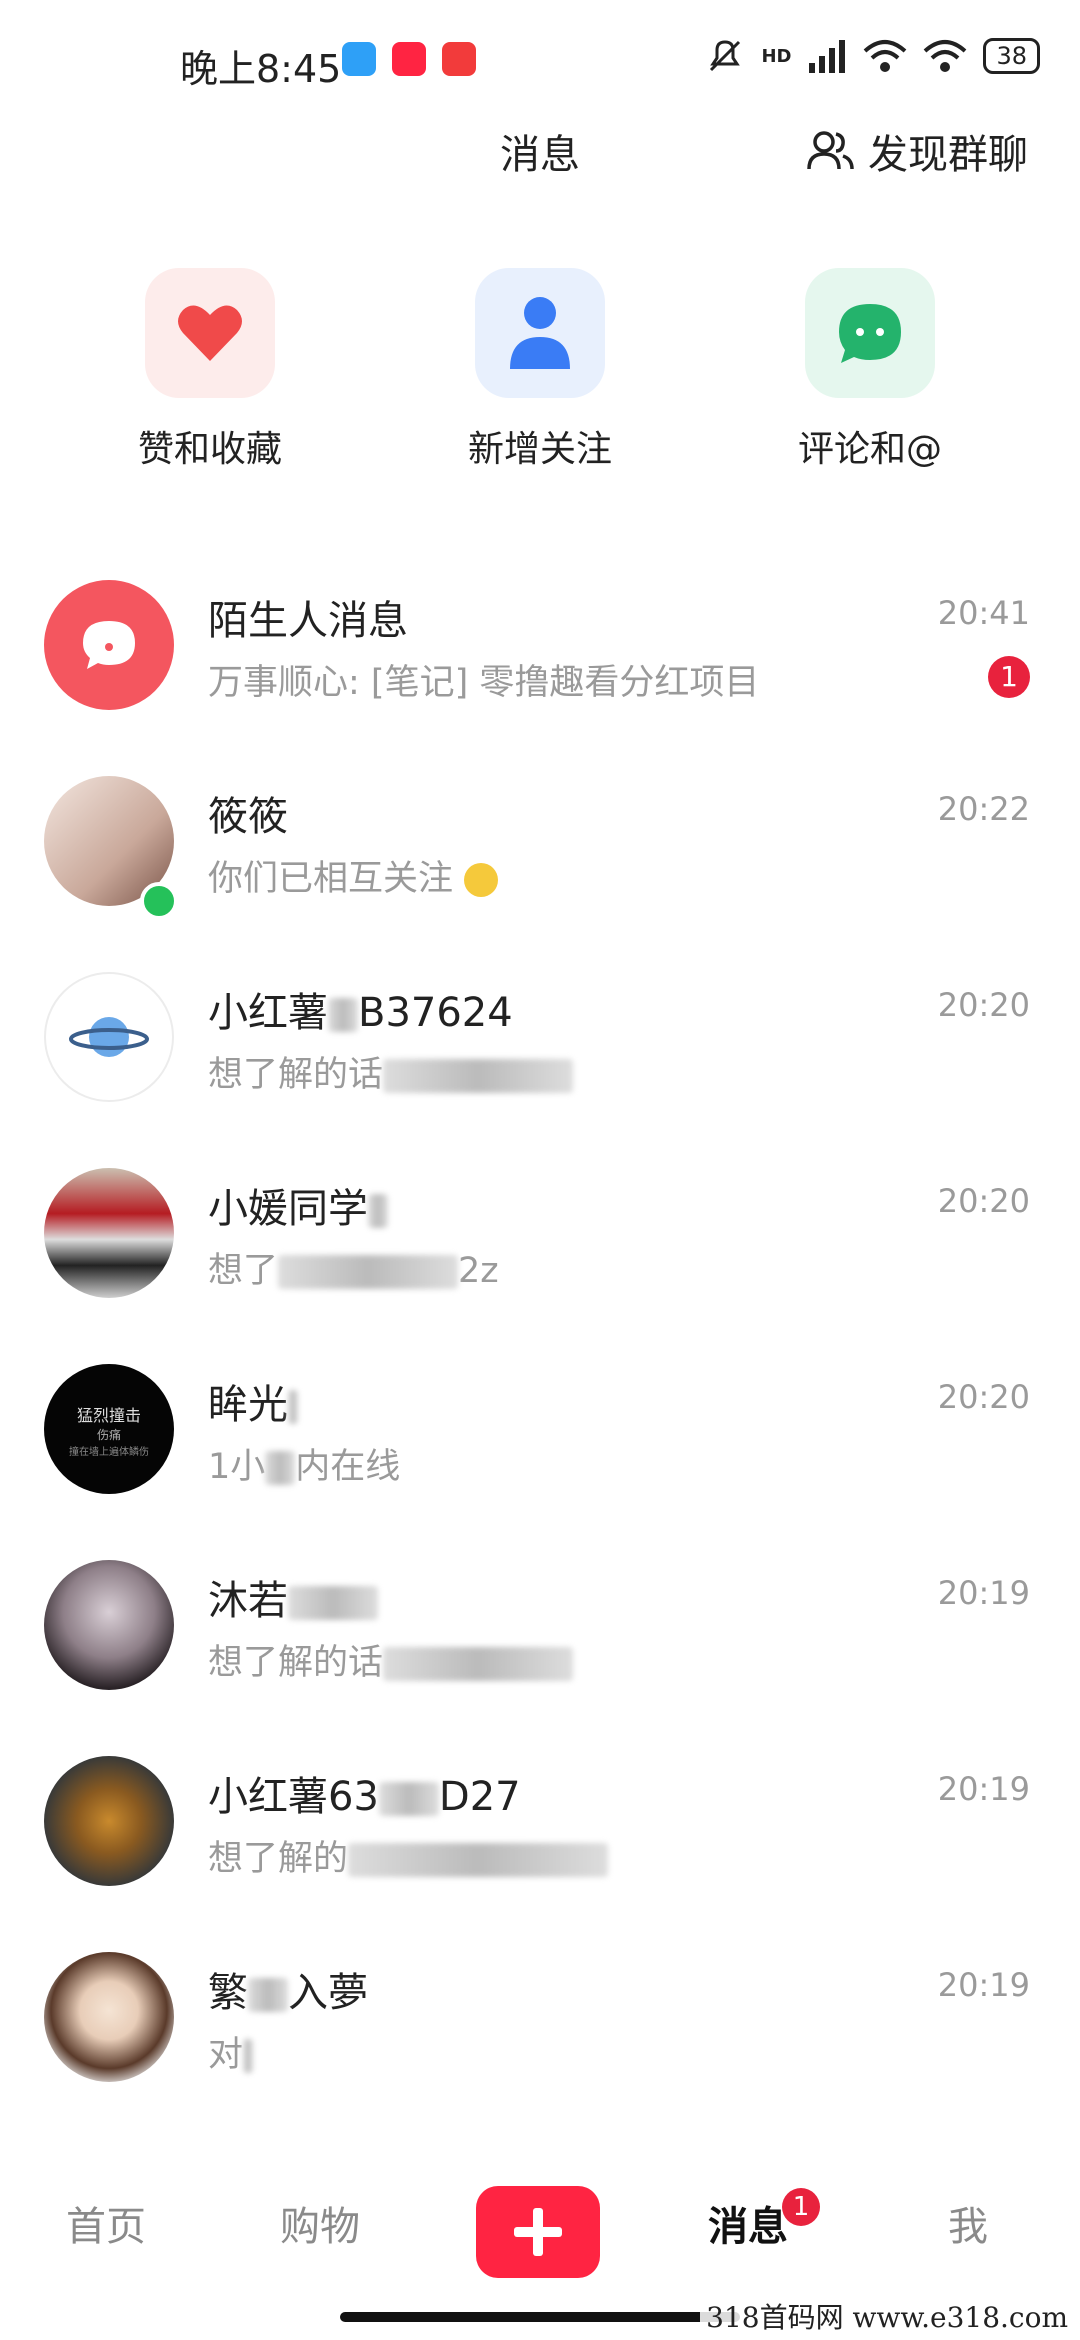 This screenshot has height=2340, width=1080. What do you see at coordinates (540, 864) in the screenshot?
I see `conversation-row: 筱筱 你们已相互关注 20:22` at bounding box center [540, 864].